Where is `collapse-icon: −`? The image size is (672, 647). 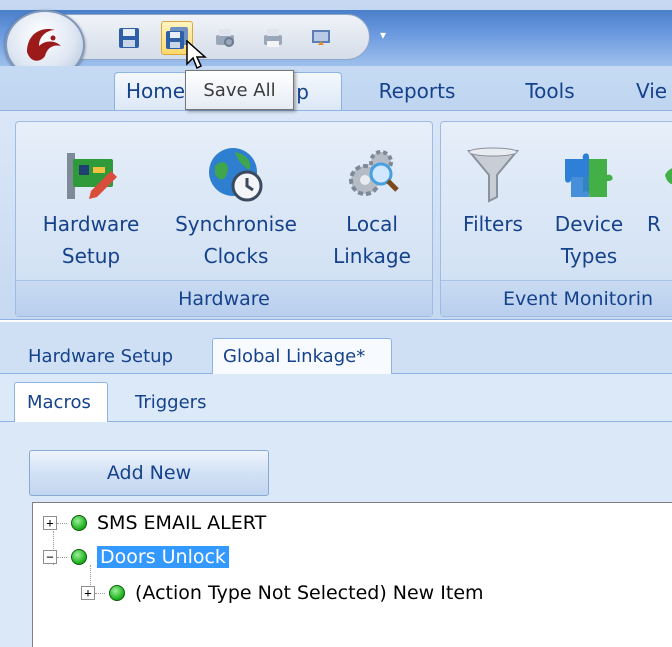
collapse-icon: − is located at coordinates (50, 557).